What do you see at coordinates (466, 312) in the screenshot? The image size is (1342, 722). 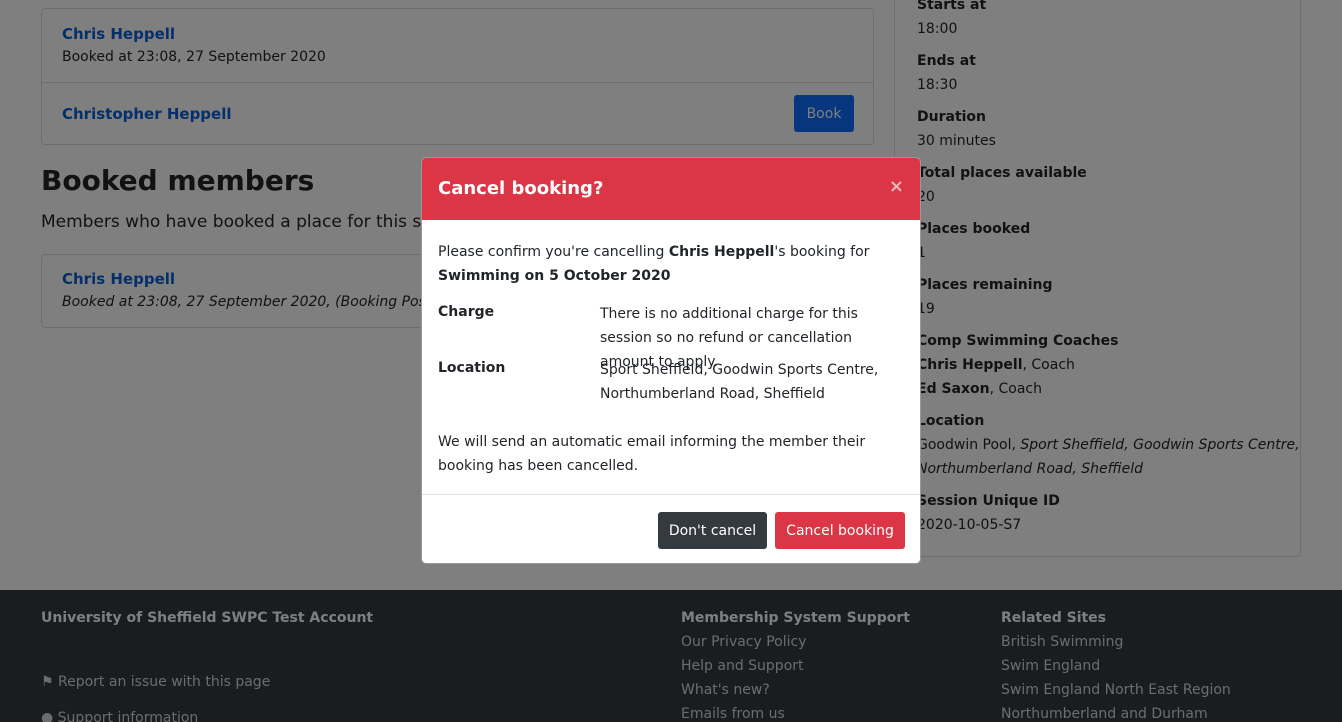 I see `charge-label: Charge` at bounding box center [466, 312].